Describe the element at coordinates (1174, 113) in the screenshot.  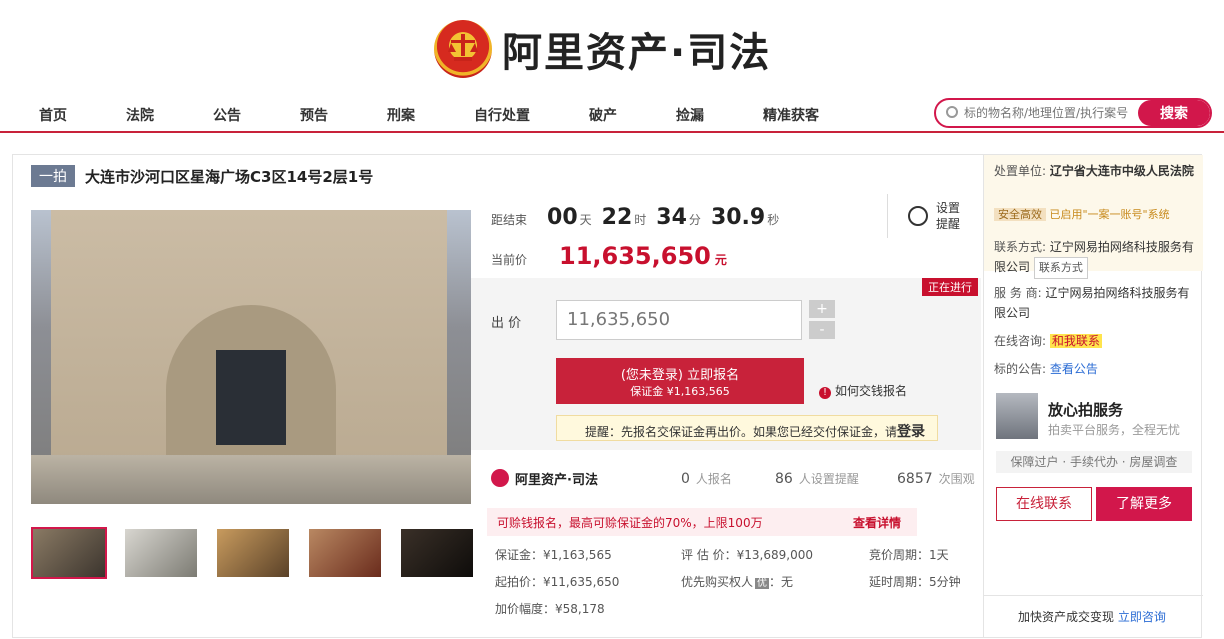
I see `search-button: 搜索` at that location.